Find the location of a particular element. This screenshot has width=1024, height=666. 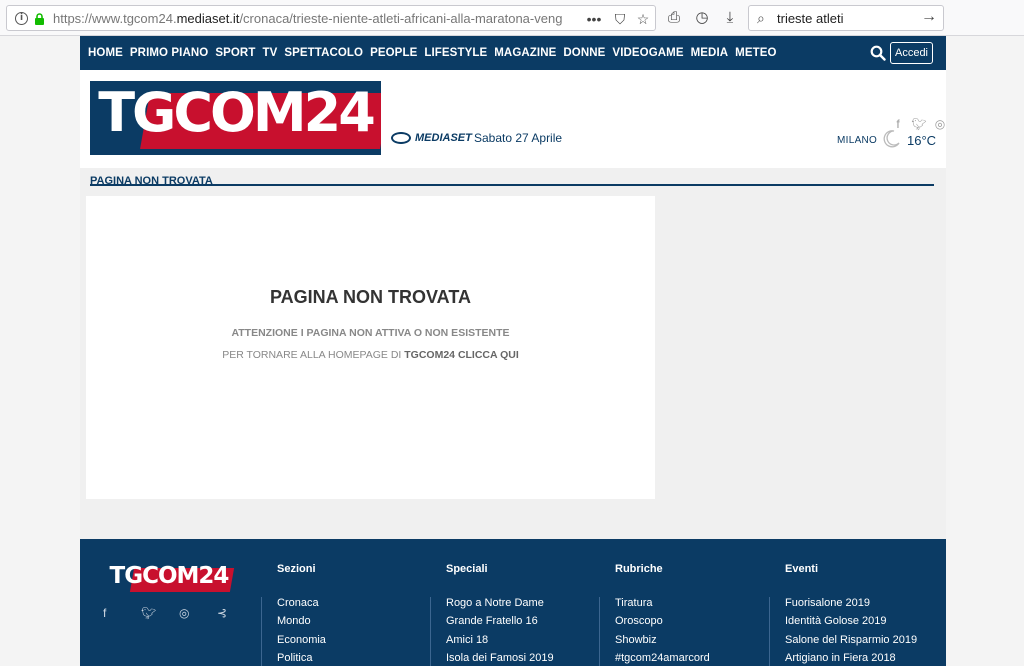

footer-link: Economia is located at coordinates (357, 643).